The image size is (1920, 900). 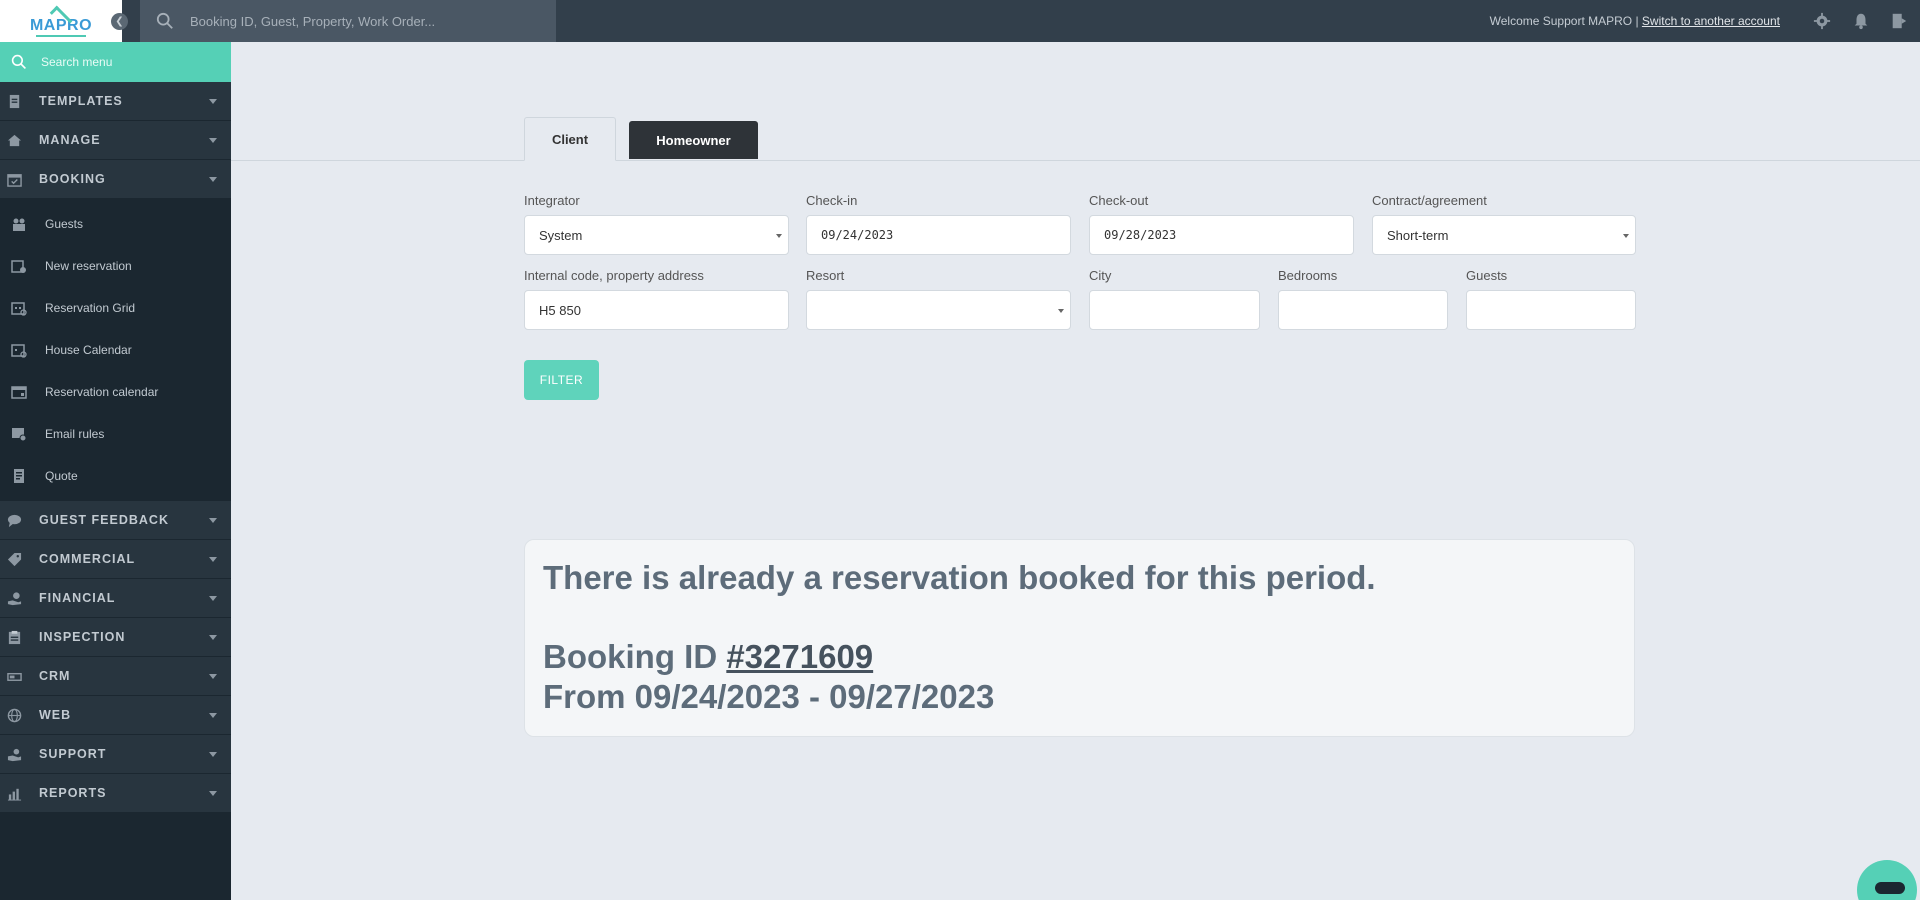 What do you see at coordinates (1551, 310) in the screenshot?
I see `guests-input` at bounding box center [1551, 310].